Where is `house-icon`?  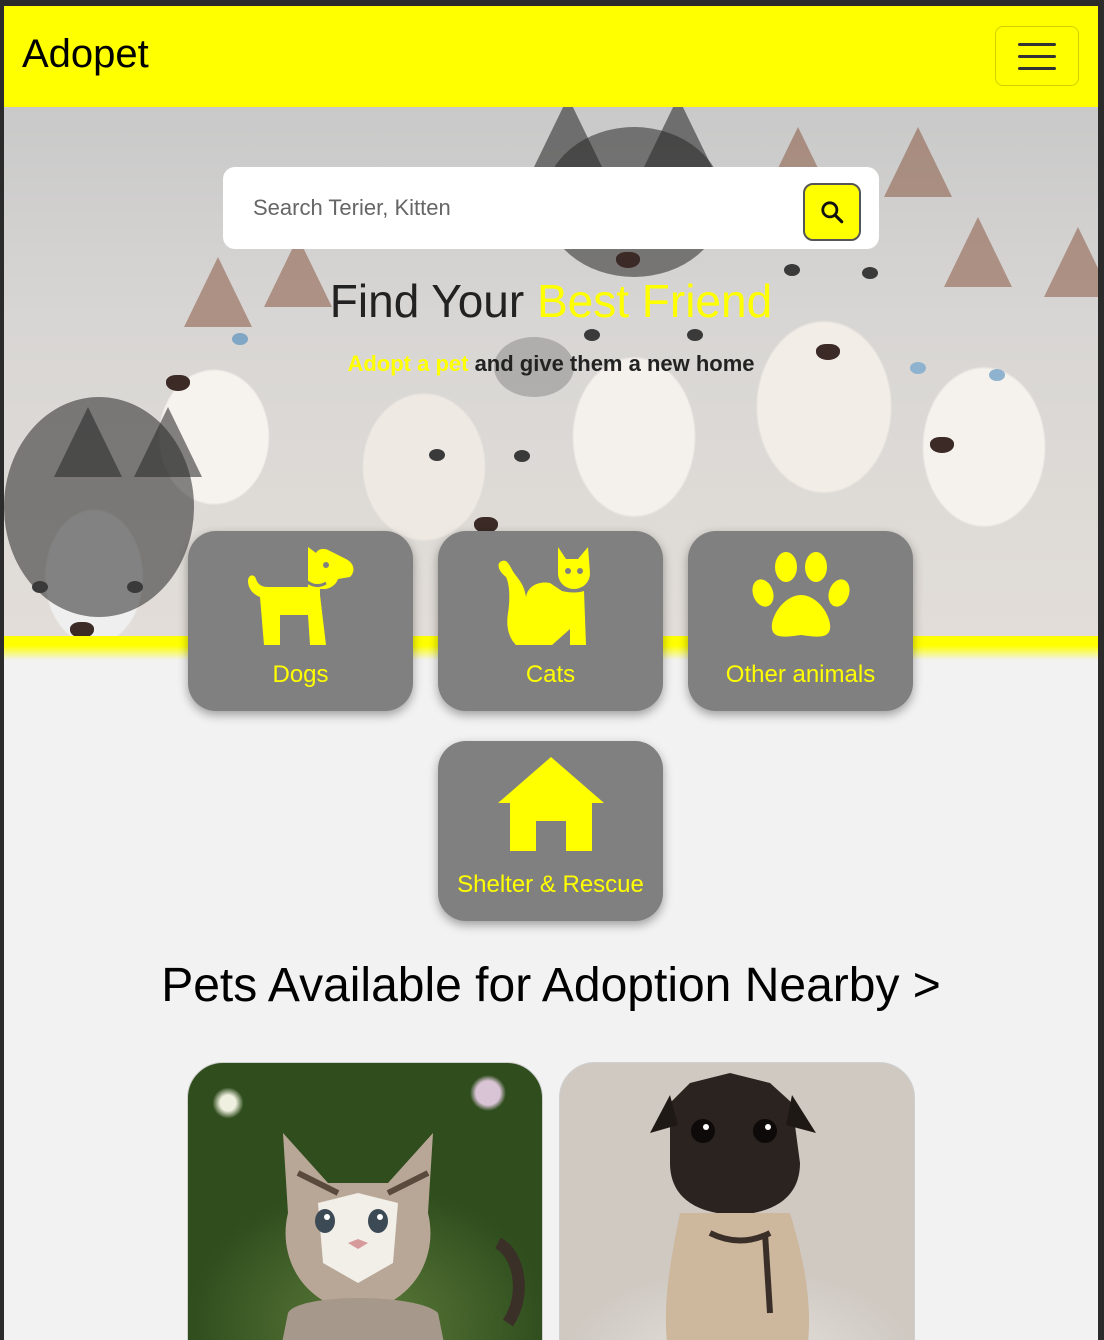 house-icon is located at coordinates (550, 804).